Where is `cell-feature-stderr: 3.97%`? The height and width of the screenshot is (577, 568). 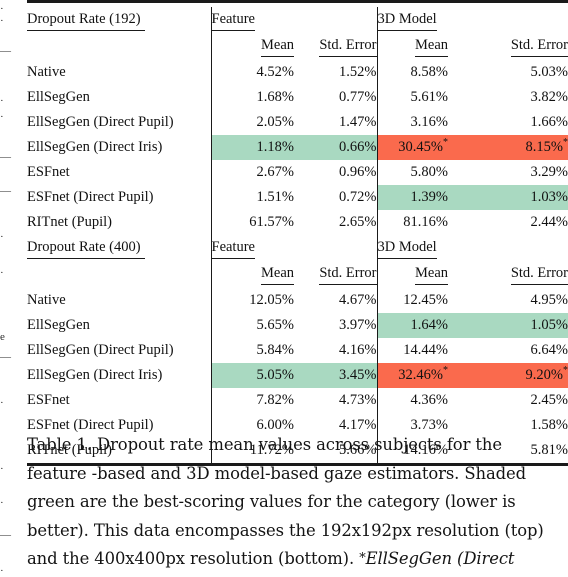 cell-feature-stderr: 3.97% is located at coordinates (335, 325).